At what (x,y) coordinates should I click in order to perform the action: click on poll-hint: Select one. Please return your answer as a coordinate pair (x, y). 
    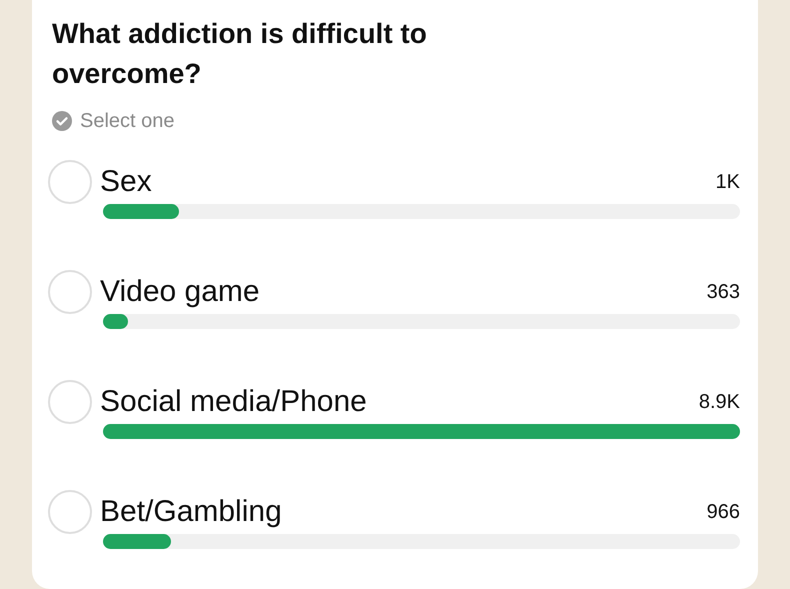
    Looking at the image, I should click on (127, 121).